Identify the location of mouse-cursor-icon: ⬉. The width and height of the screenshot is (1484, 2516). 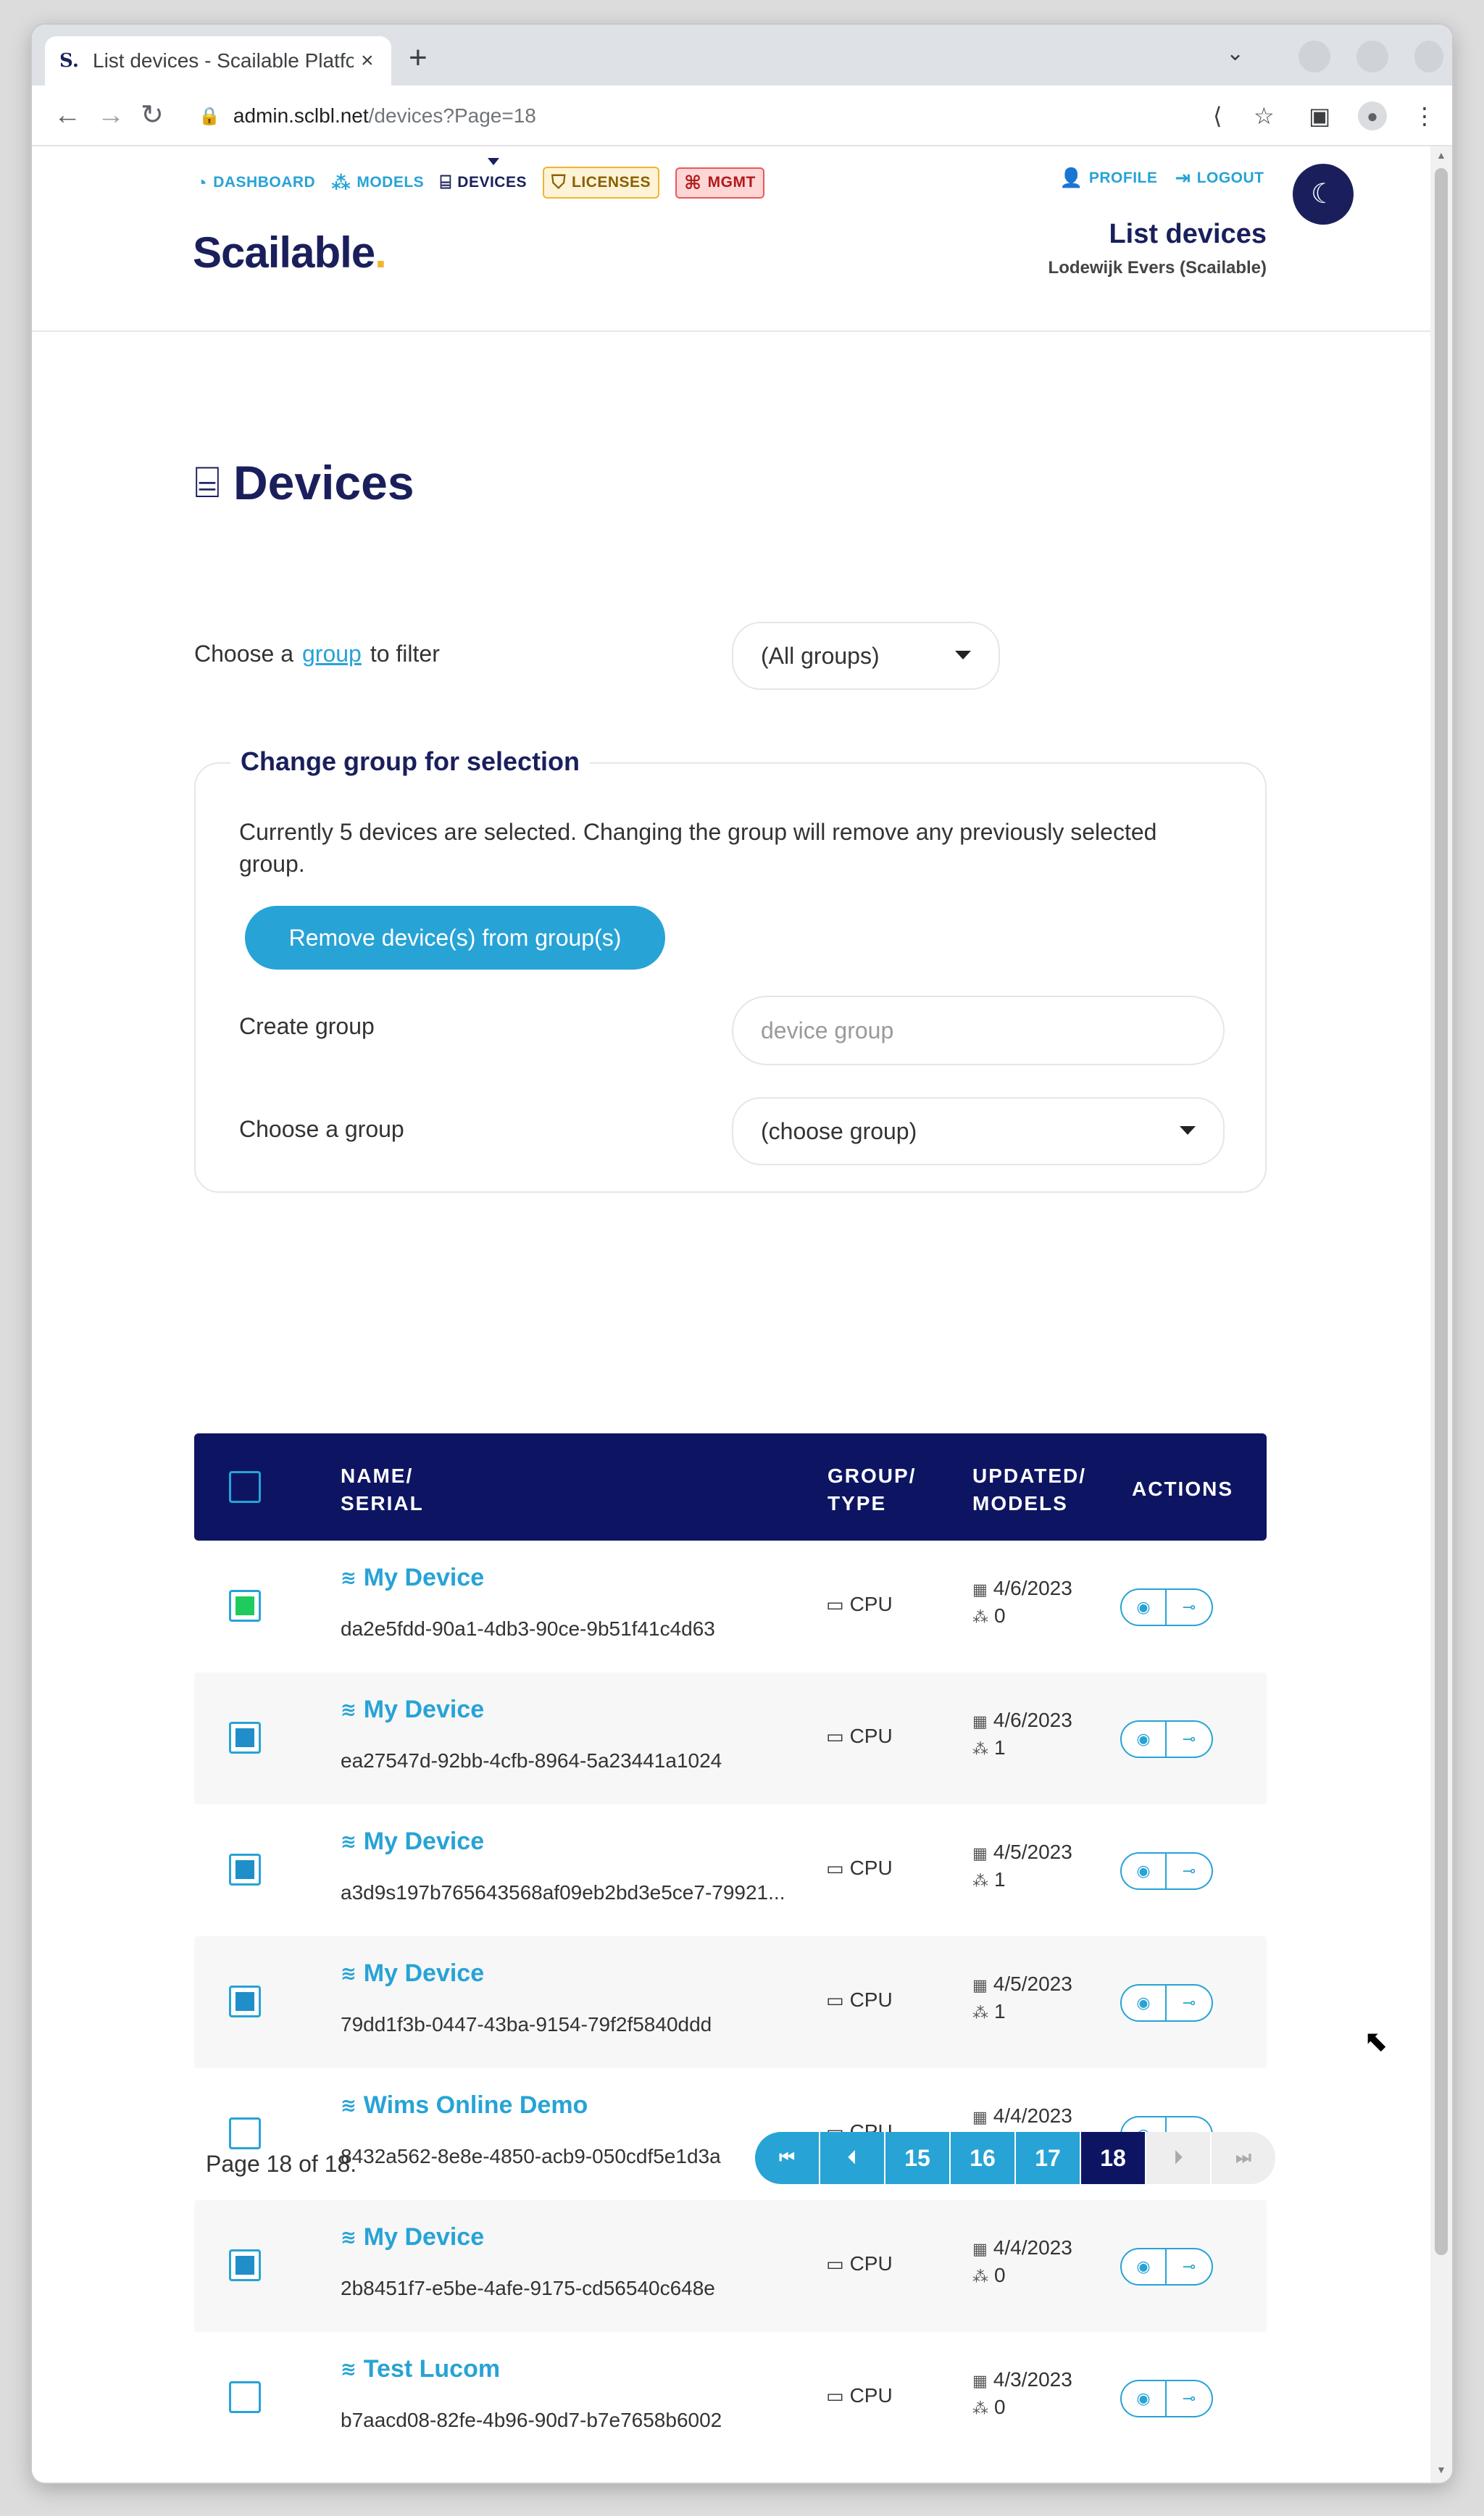
(1376, 2041).